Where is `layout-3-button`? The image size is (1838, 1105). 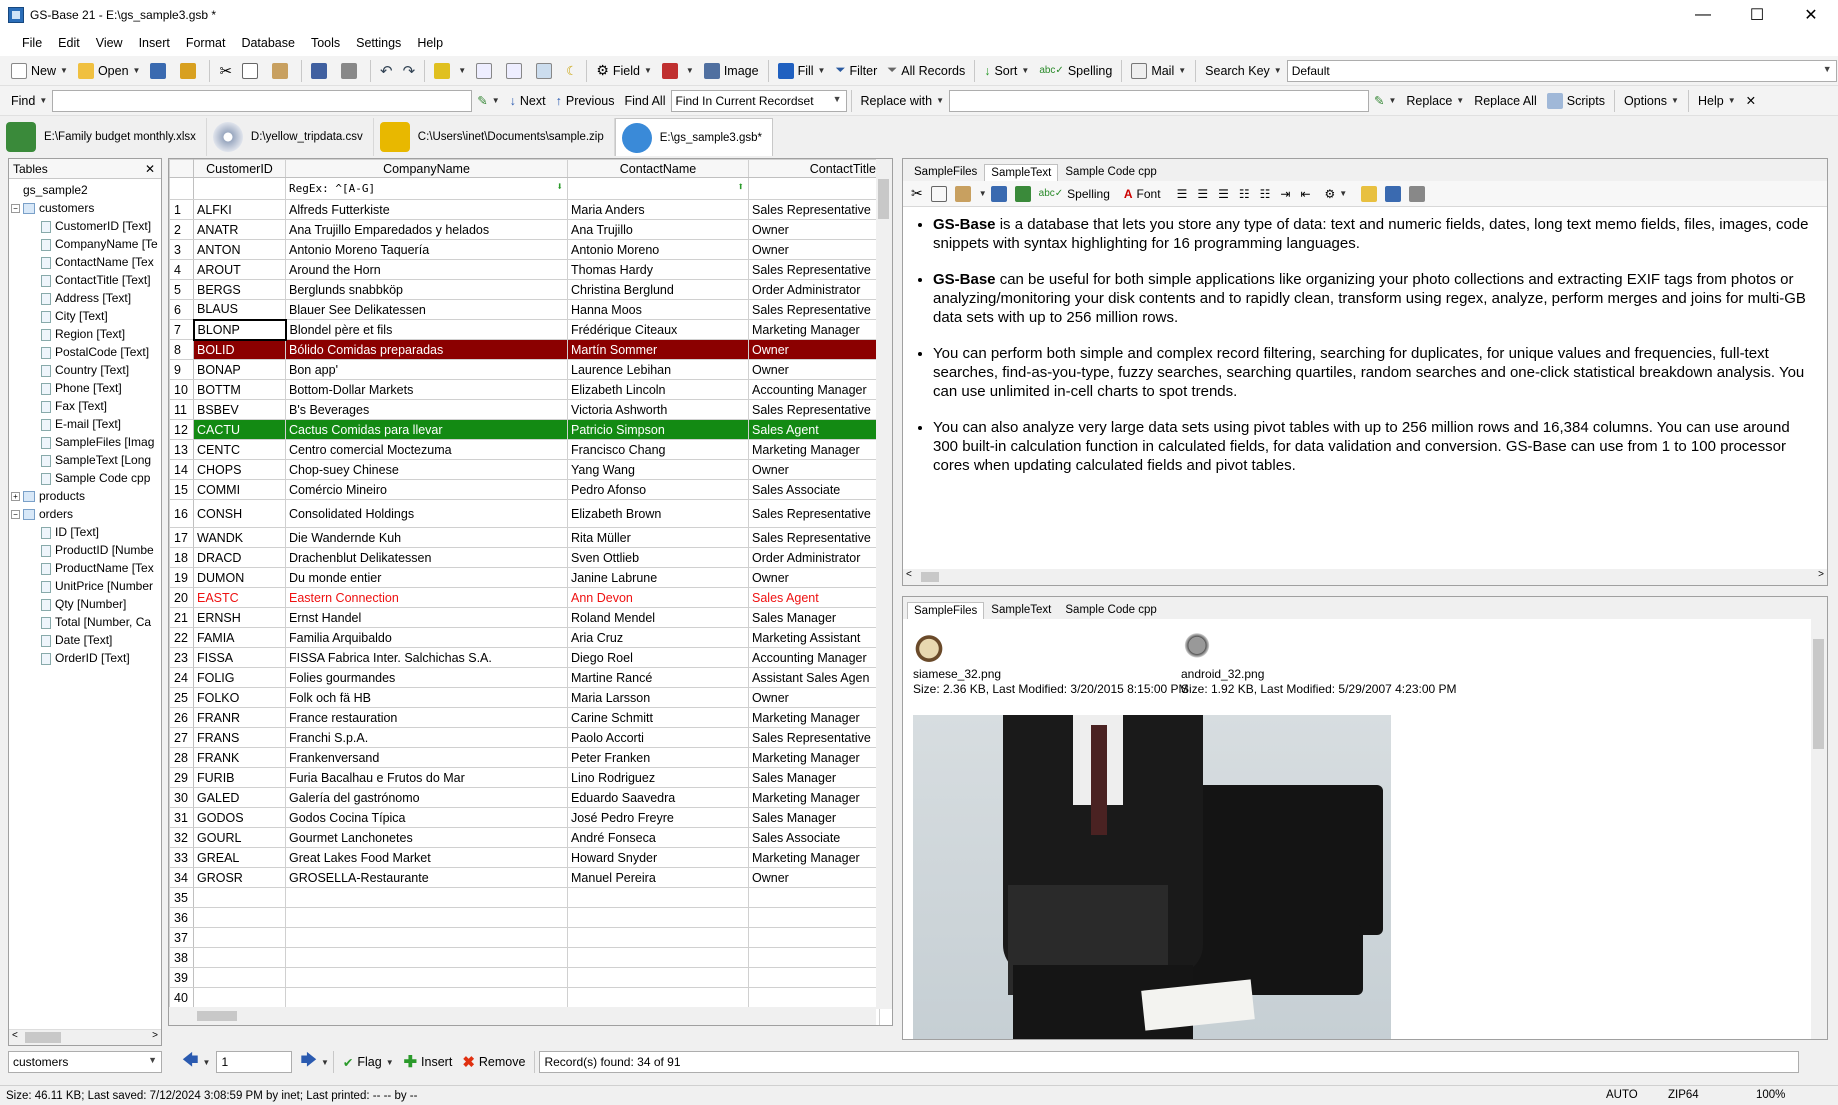 layout-3-button is located at coordinates (546, 71).